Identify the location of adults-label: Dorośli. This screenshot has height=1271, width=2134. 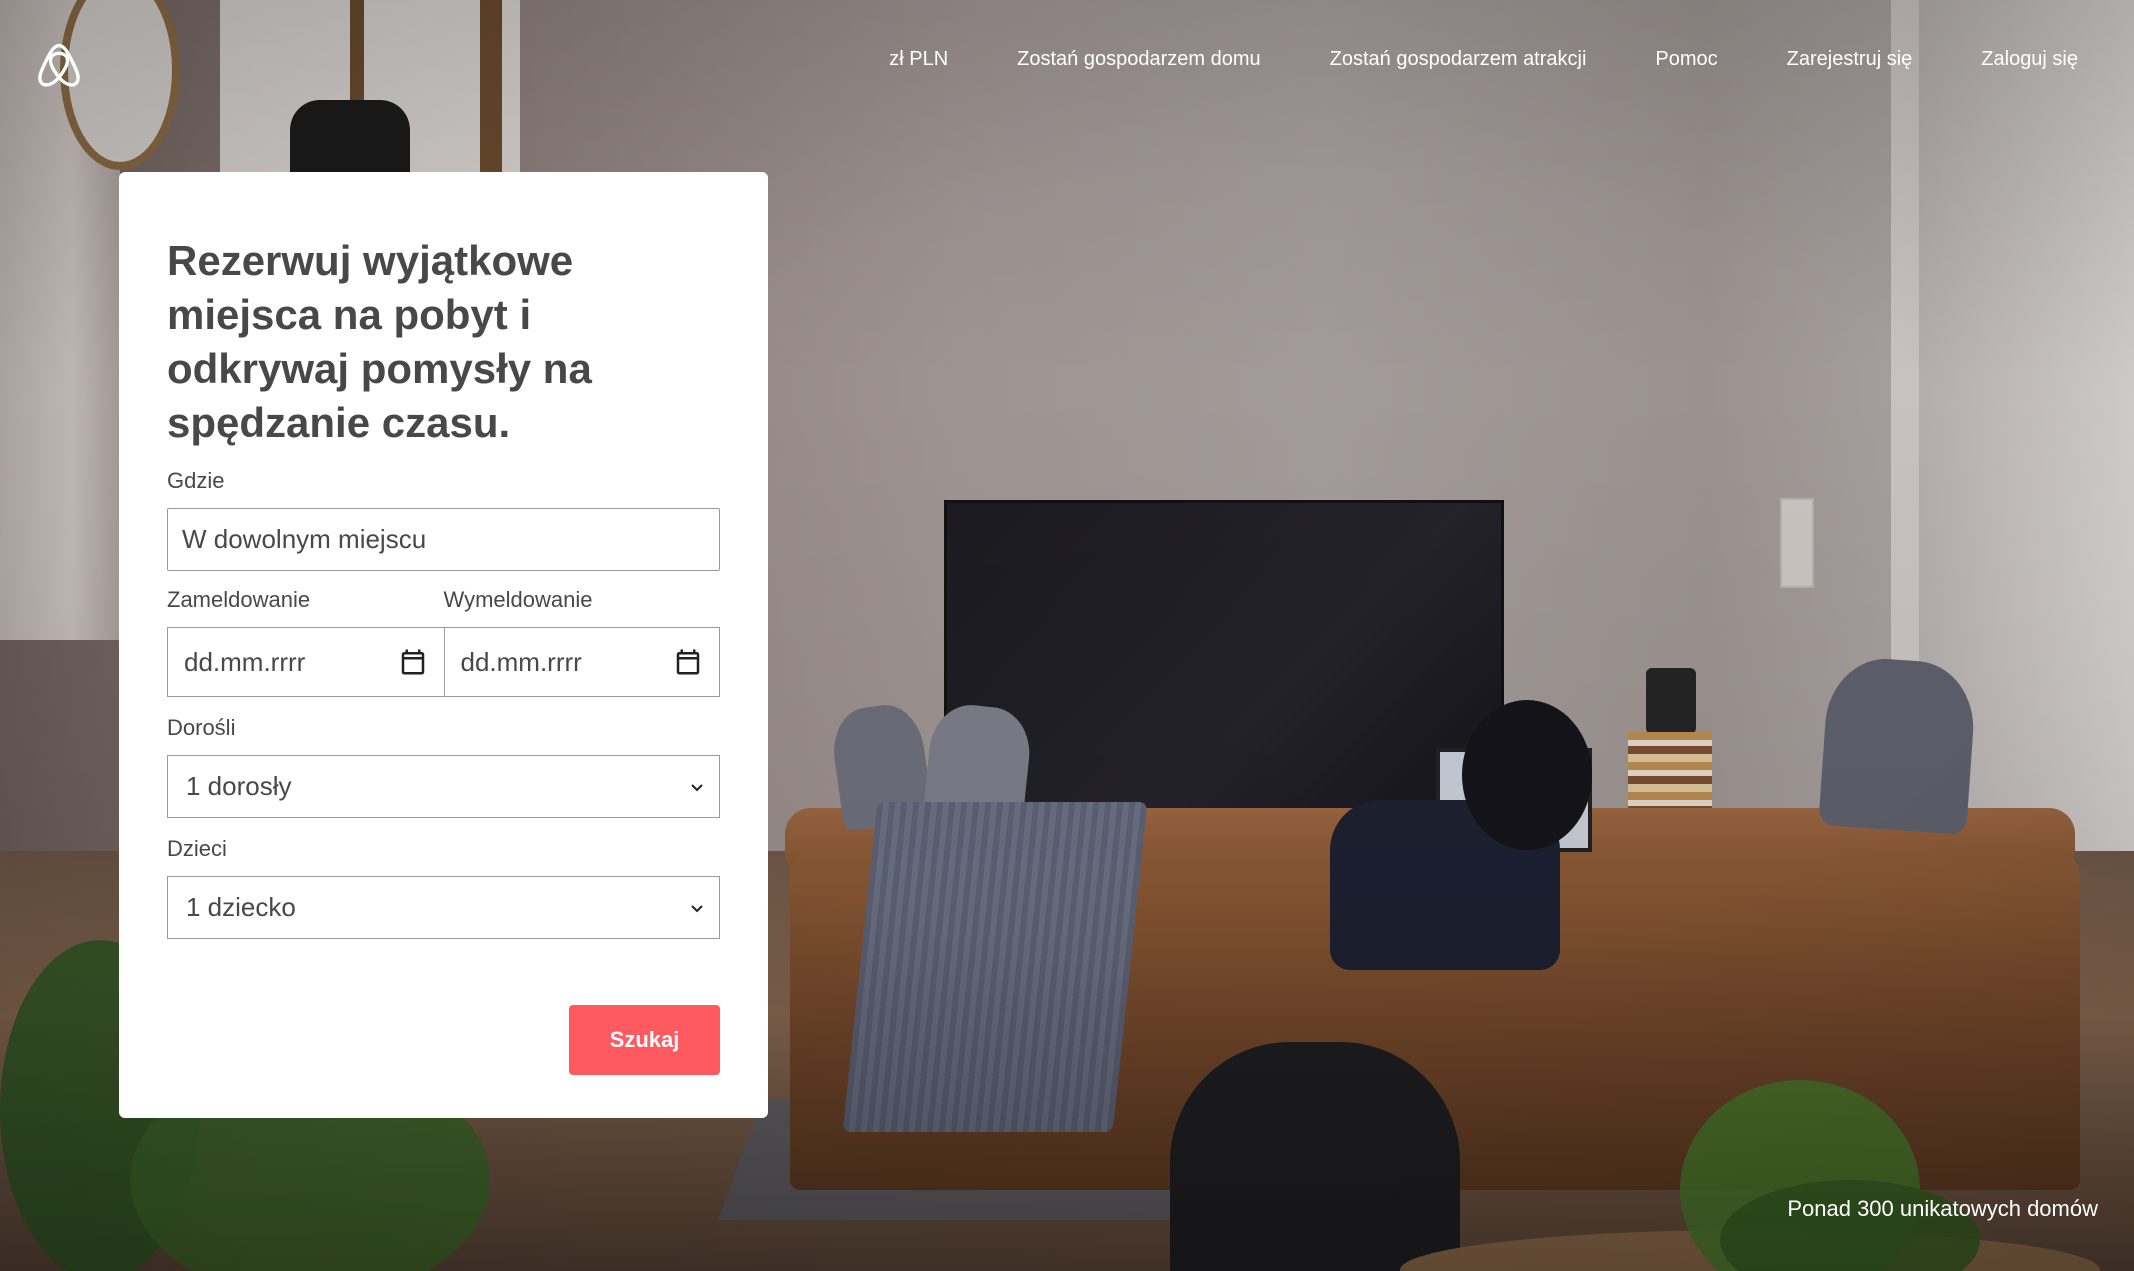
(201, 727).